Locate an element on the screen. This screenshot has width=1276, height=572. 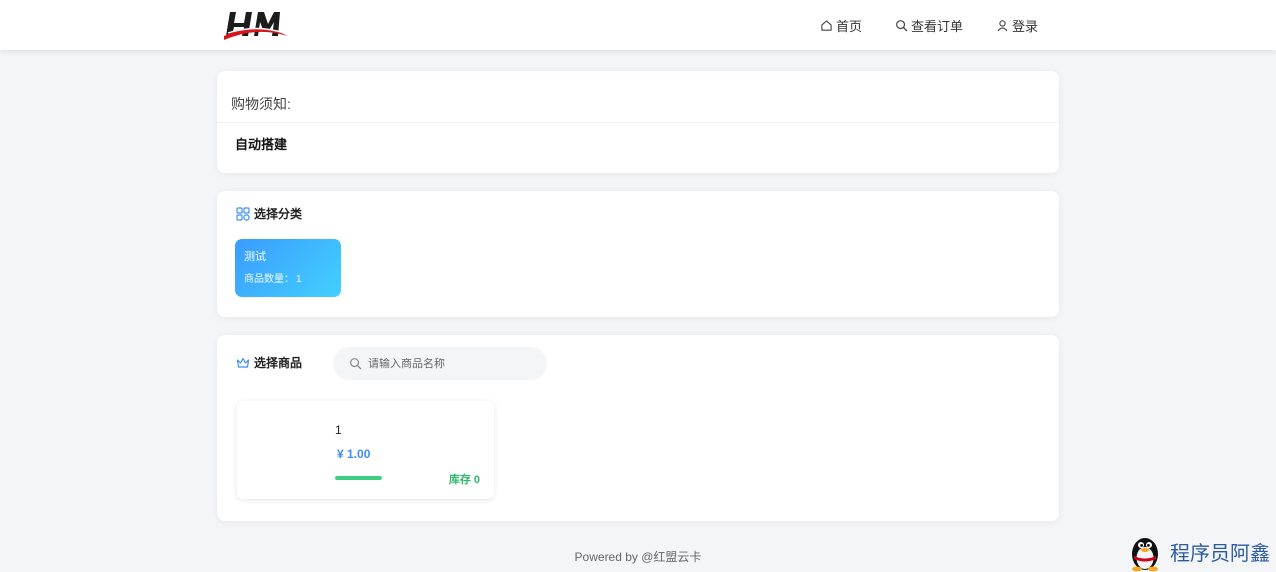
footer-powered-by: Powered by @红盟云卡 is located at coordinates (638, 557).